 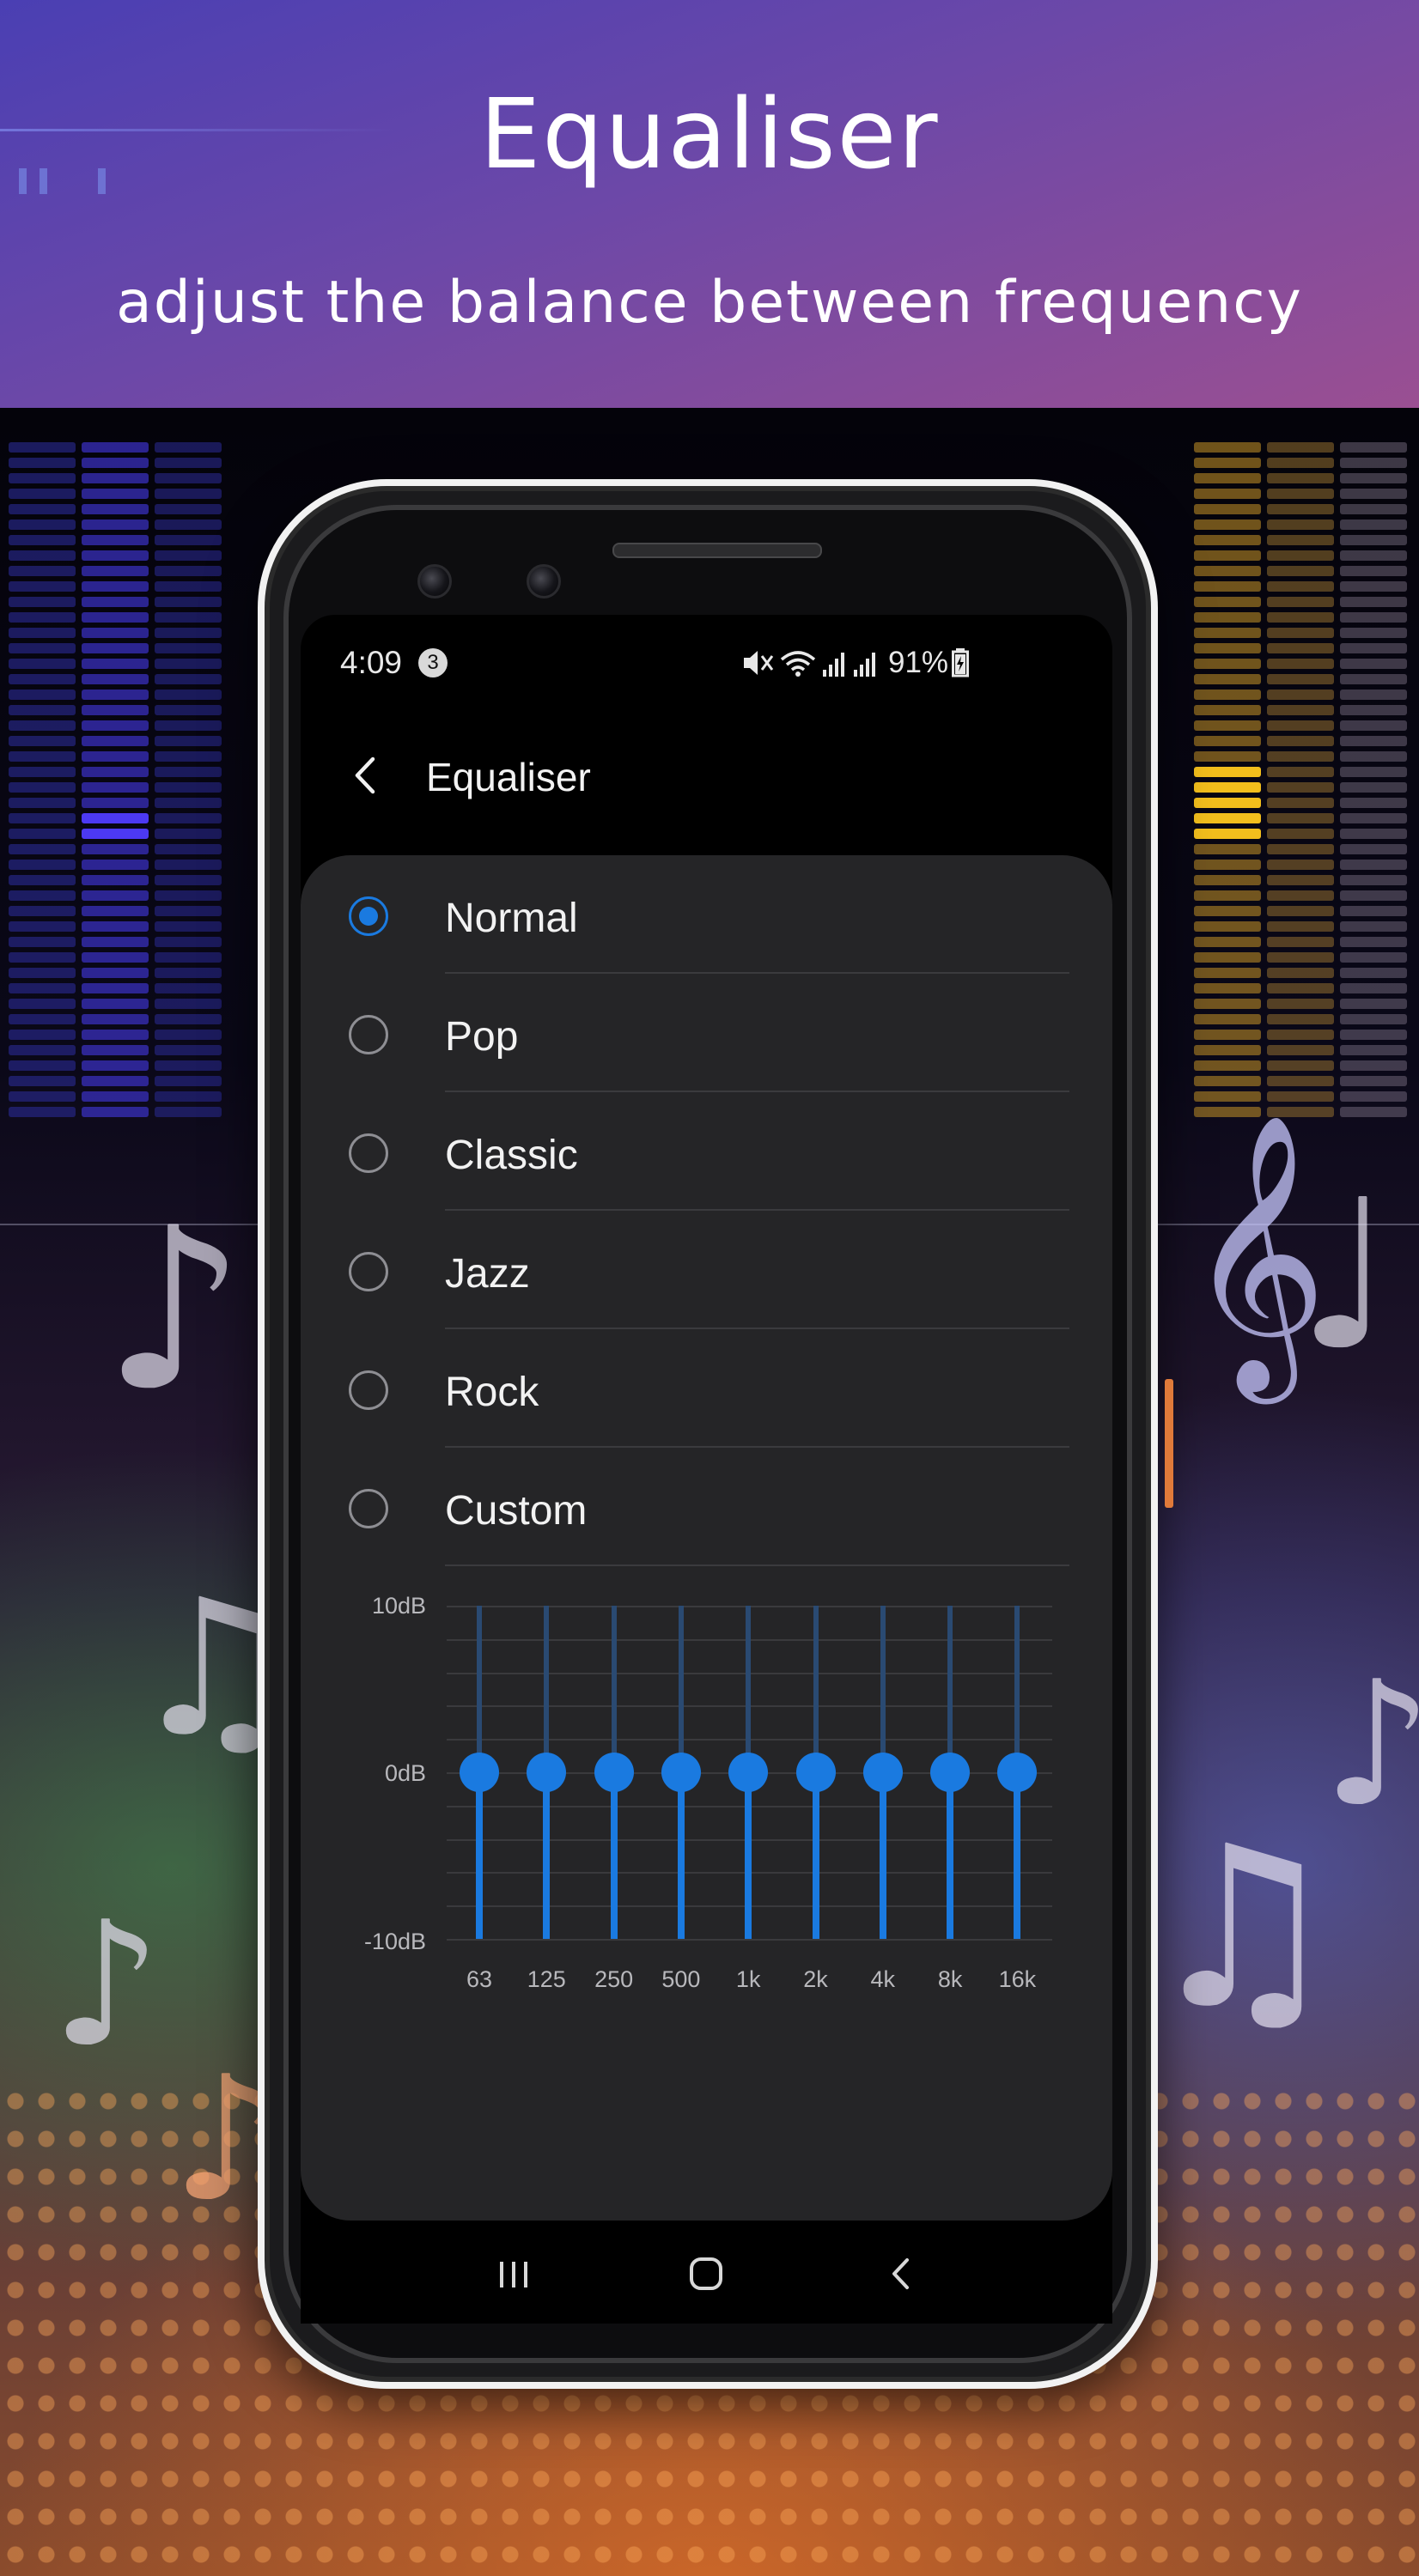 What do you see at coordinates (706, 1151) in the screenshot?
I see `preset-option-classic: Classic` at bounding box center [706, 1151].